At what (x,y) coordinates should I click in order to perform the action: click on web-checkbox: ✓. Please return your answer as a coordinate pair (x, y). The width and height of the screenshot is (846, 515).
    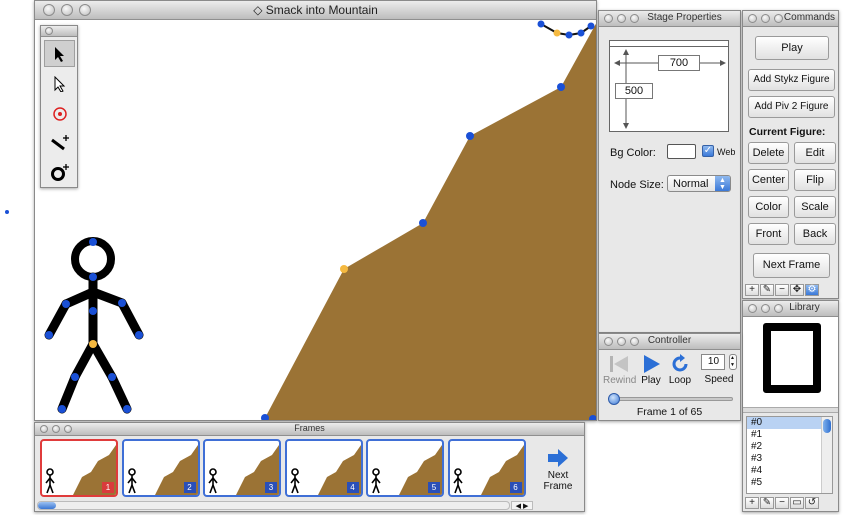
    Looking at the image, I should click on (708, 151).